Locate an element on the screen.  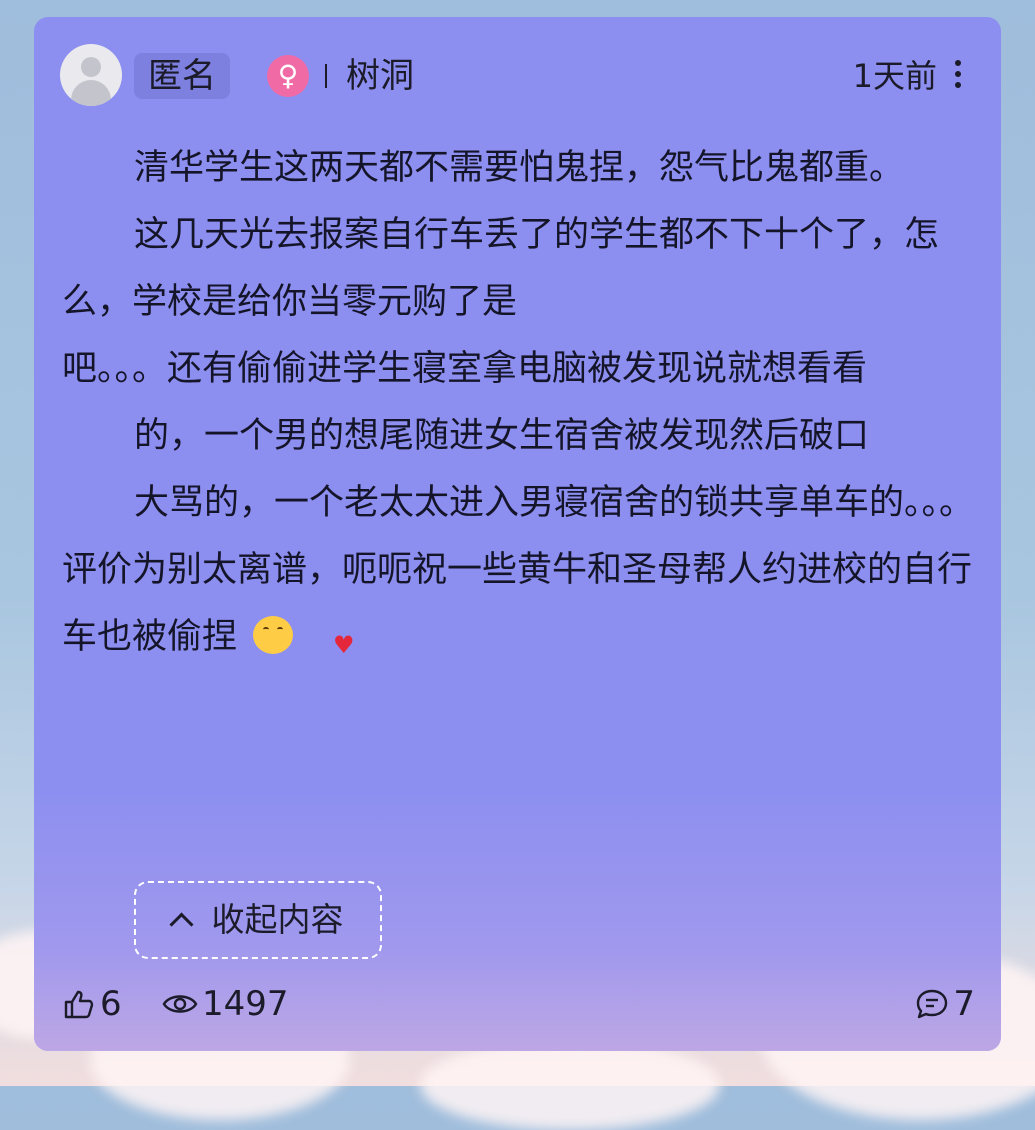
collapse-content-button: 收起内容 is located at coordinates (258, 920).